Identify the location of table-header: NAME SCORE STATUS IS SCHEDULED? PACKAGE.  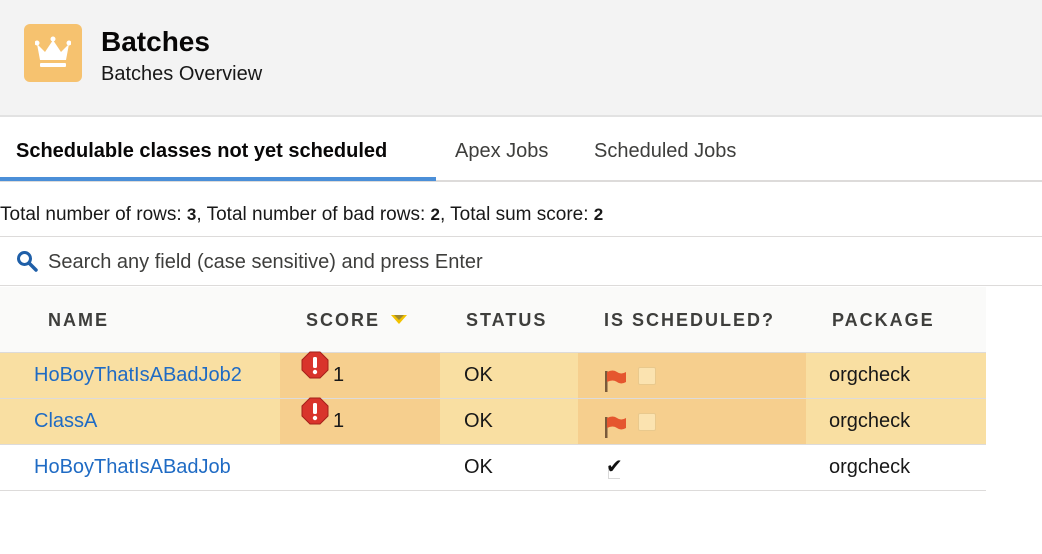
(493, 320).